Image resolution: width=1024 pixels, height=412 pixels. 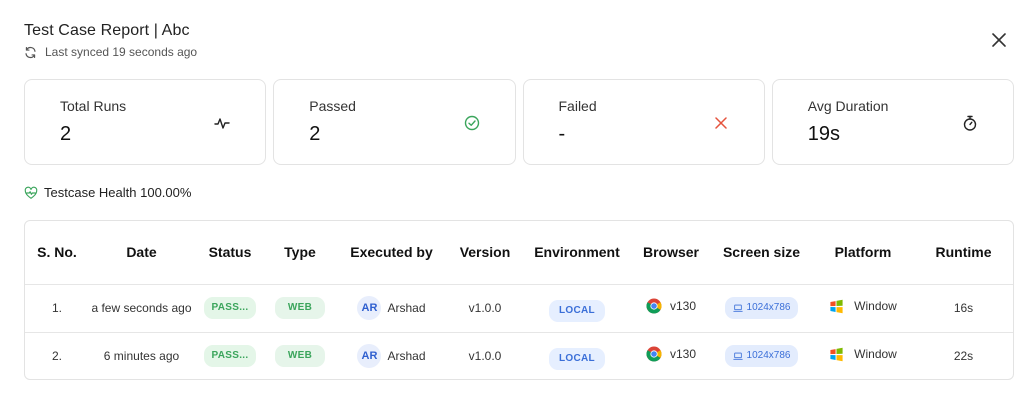 I want to click on activity-icon, so click(x=222, y=123).